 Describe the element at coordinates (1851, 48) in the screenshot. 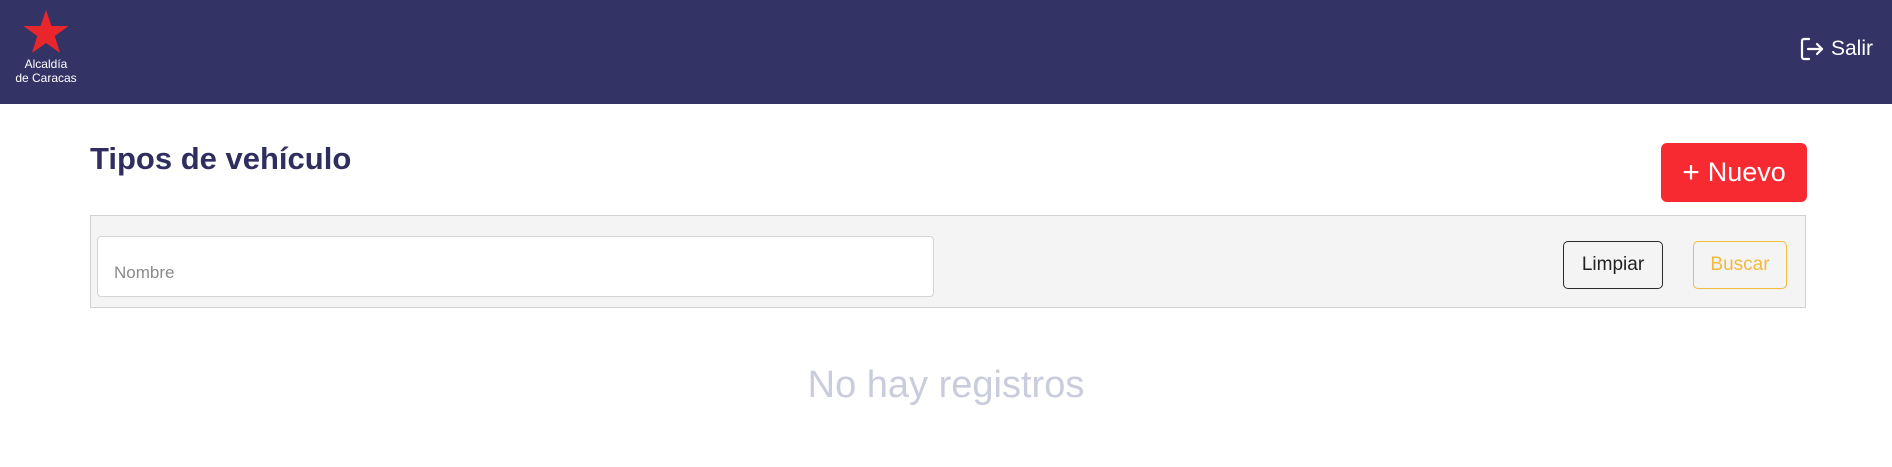

I see `logout-label: Salir` at that location.